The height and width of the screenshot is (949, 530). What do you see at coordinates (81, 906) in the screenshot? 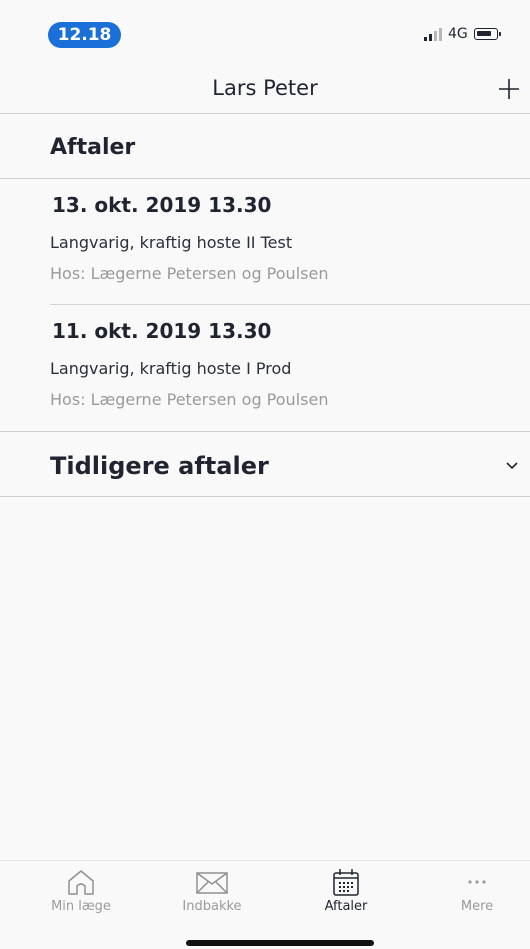
I see `tab-label: Min læge` at bounding box center [81, 906].